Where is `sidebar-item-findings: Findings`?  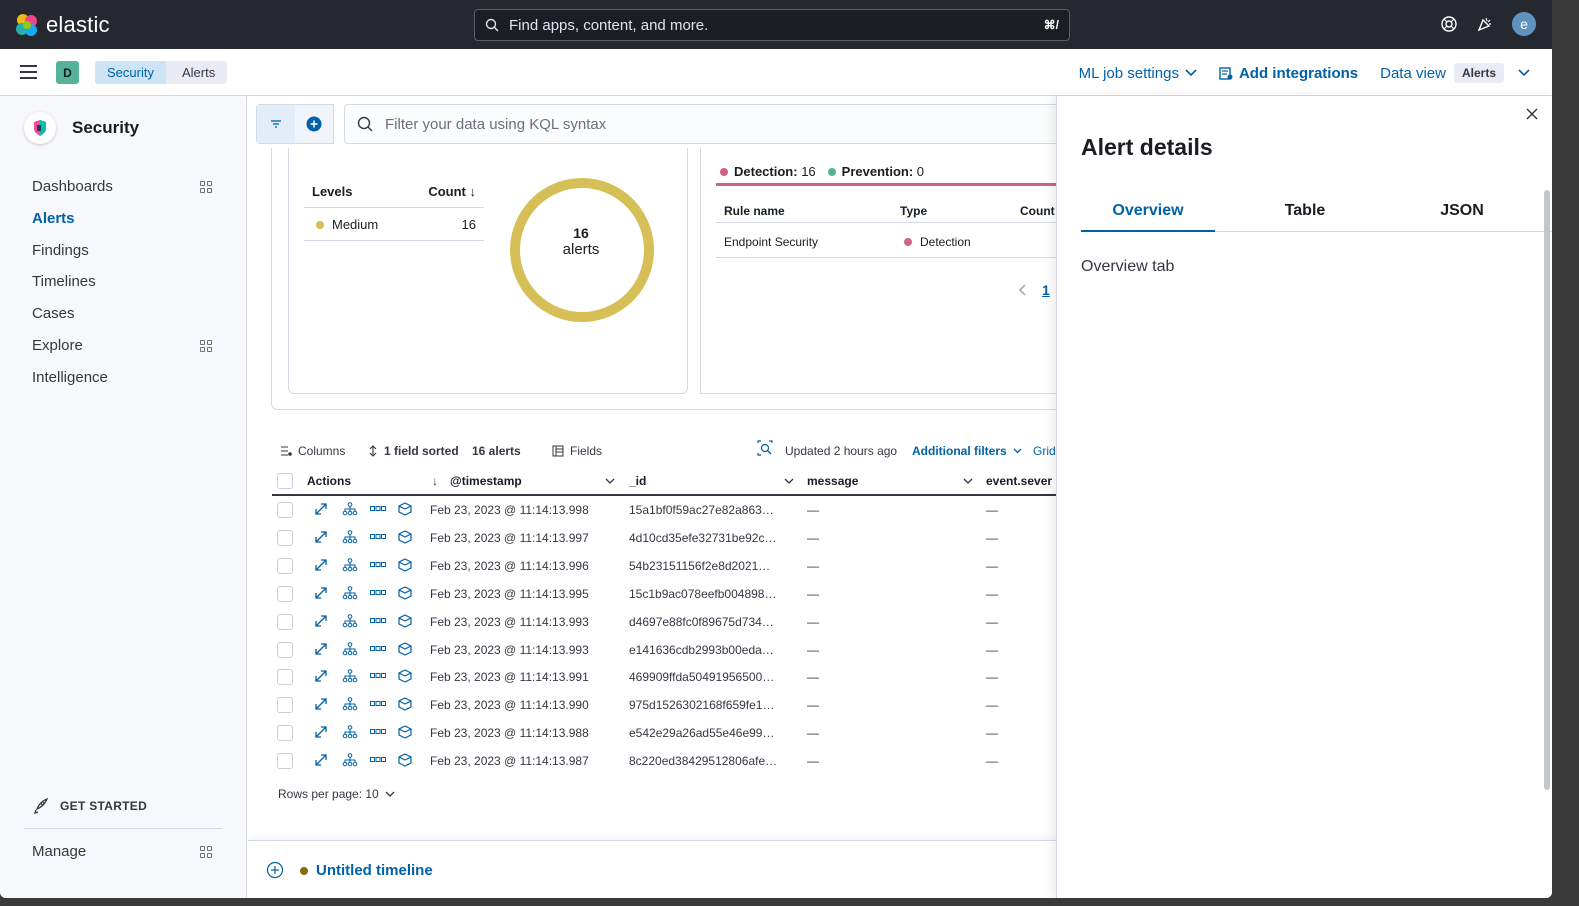 sidebar-item-findings: Findings is located at coordinates (122, 250).